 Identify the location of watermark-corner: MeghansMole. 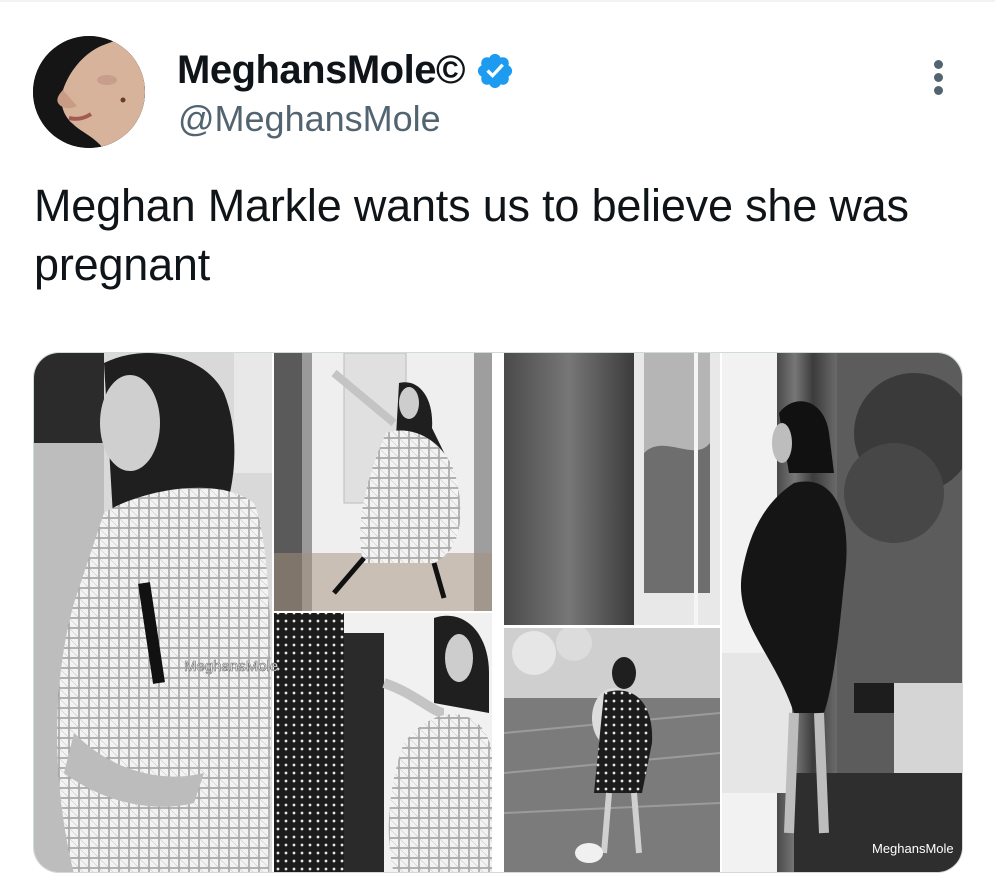
(913, 848).